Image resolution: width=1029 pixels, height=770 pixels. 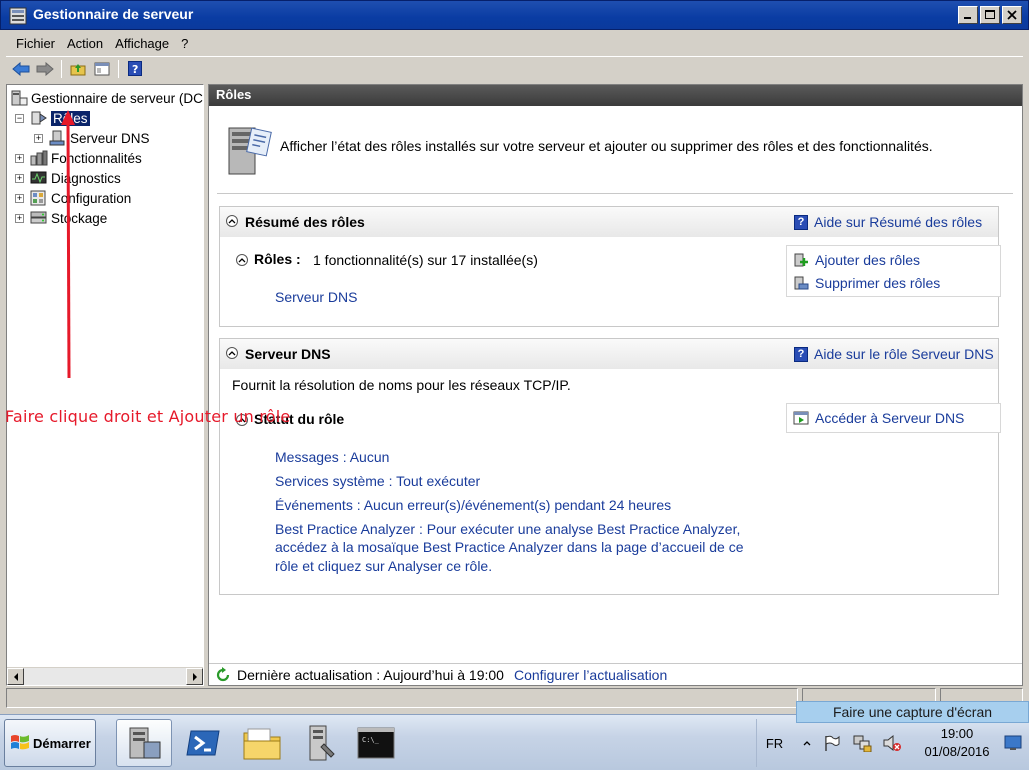 What do you see at coordinates (774, 743) in the screenshot?
I see `language-indicator: FR` at bounding box center [774, 743].